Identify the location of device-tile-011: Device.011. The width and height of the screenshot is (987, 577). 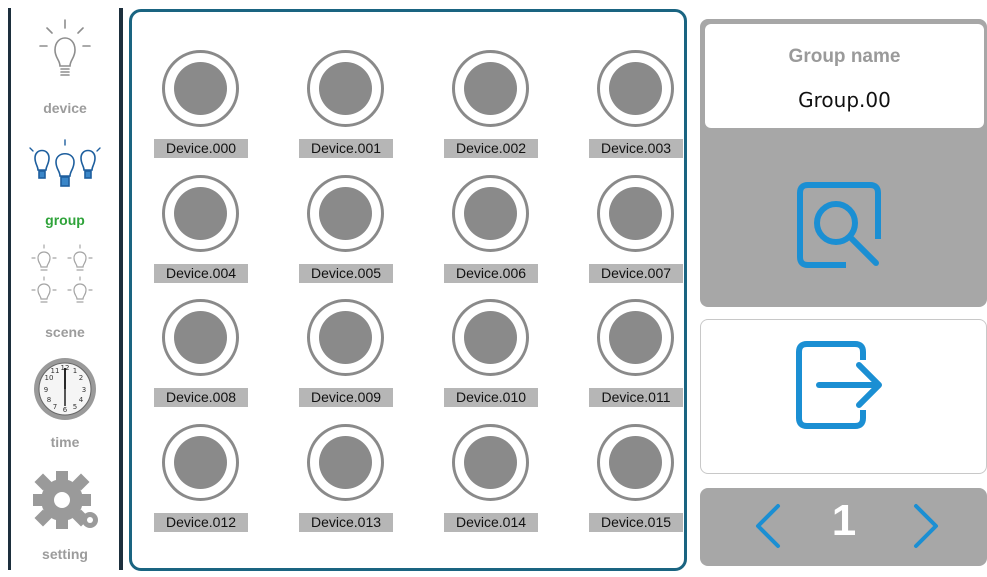
(637, 355).